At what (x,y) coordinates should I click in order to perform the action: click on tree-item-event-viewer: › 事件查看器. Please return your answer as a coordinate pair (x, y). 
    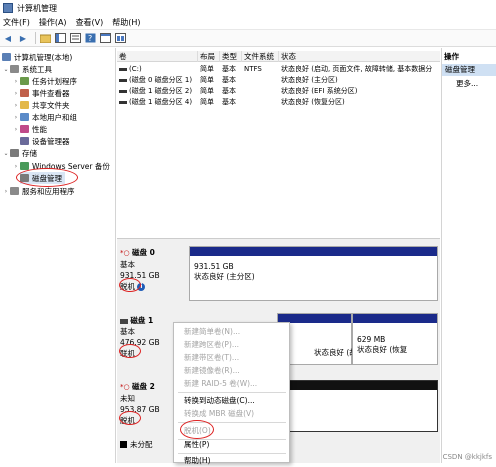
    Looking at the image, I should click on (41, 93).